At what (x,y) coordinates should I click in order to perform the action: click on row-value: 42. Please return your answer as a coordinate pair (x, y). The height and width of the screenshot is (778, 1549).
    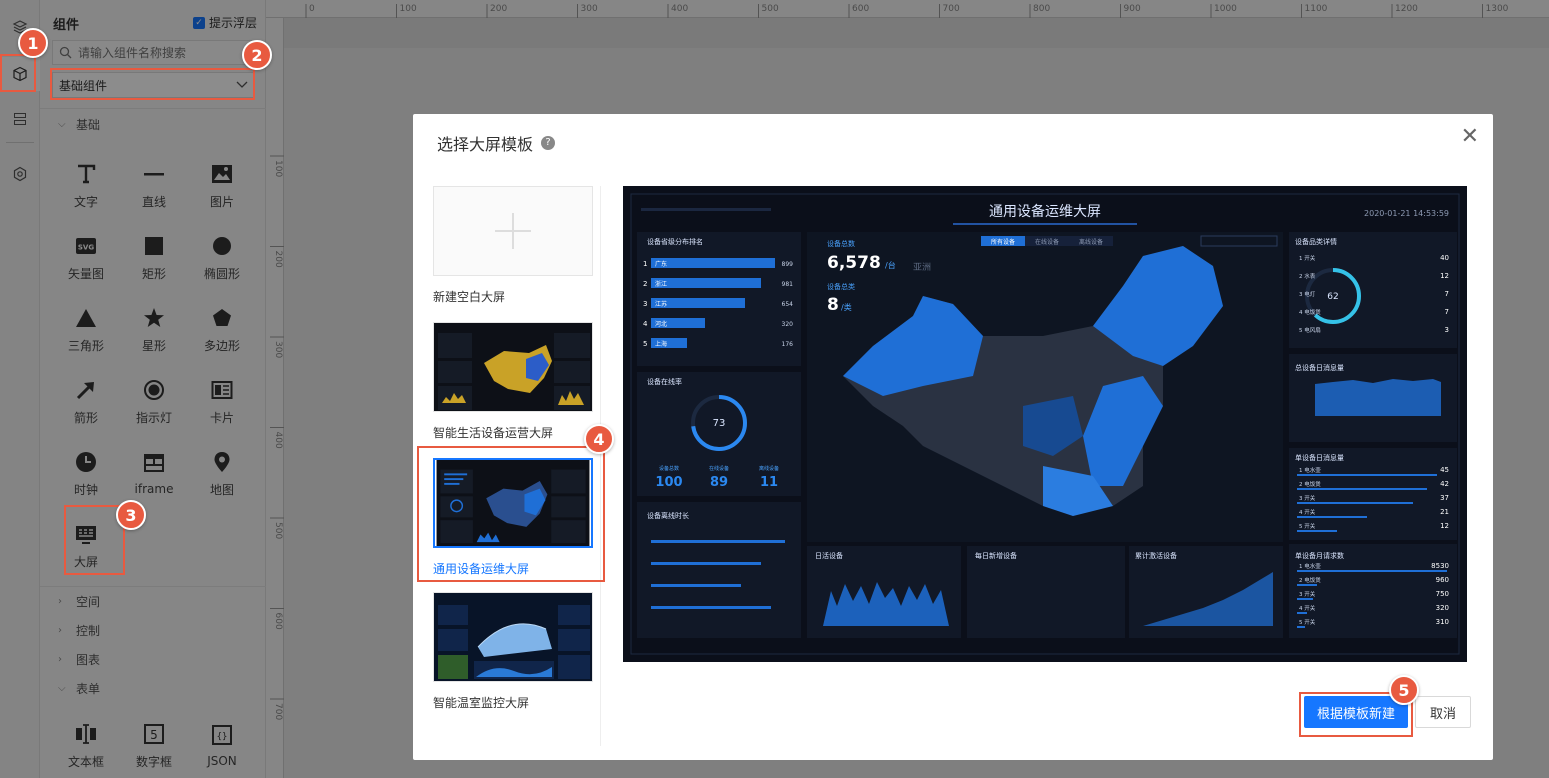
    Looking at the image, I should click on (1444, 484).